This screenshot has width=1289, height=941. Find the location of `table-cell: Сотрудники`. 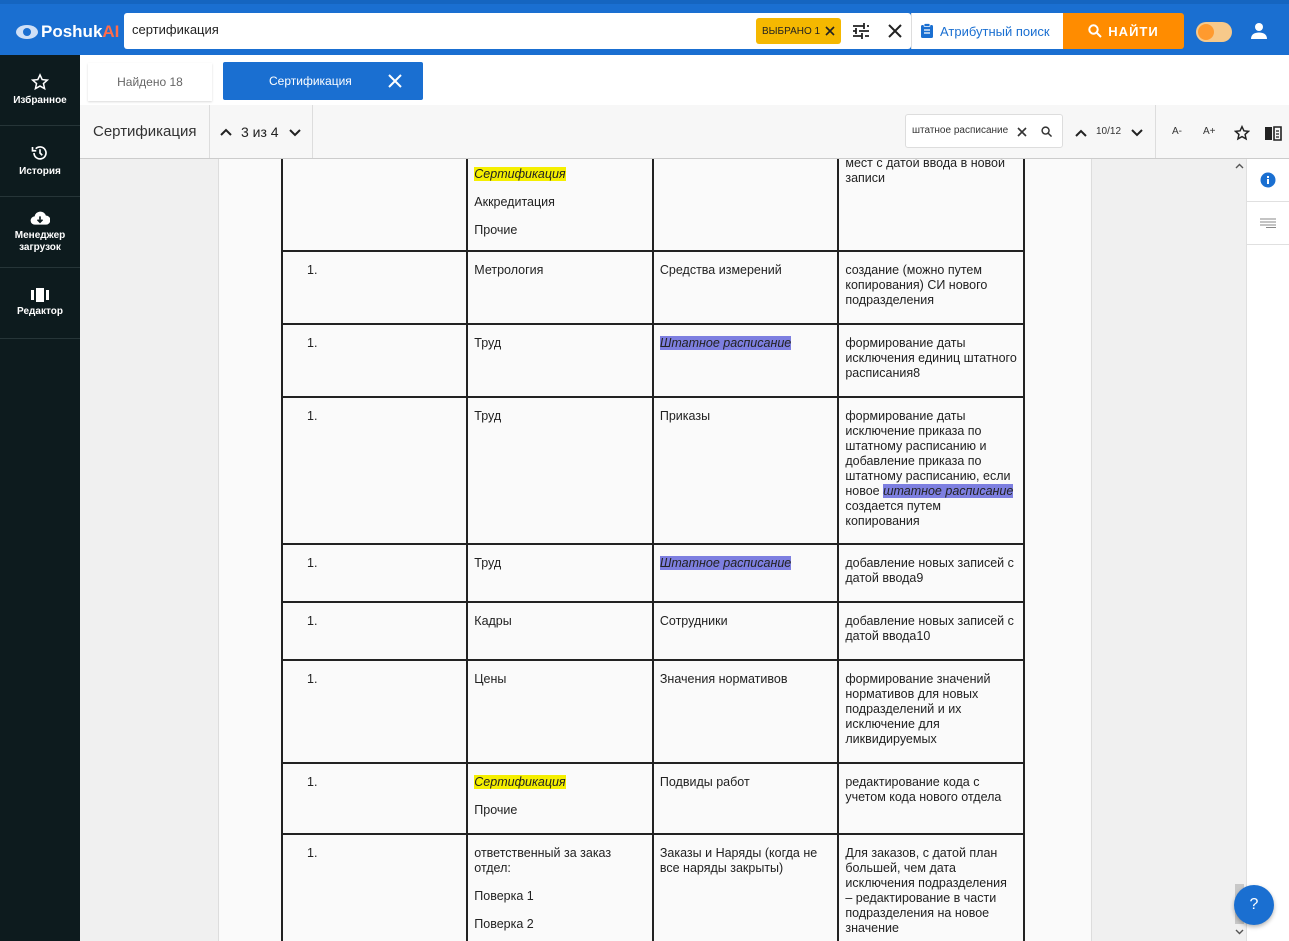

table-cell: Сотрудники is located at coordinates (745, 631).